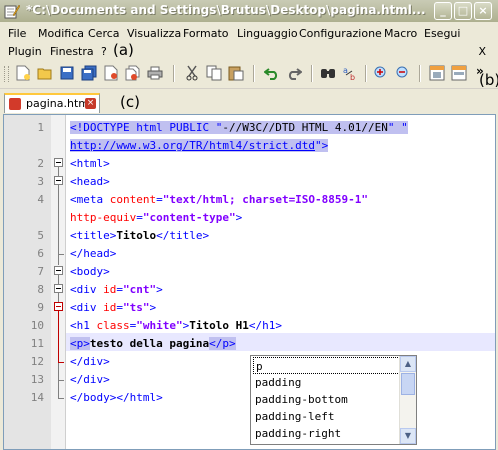 The height and width of the screenshot is (450, 498). I want to click on line-number: 4, so click(40, 199).